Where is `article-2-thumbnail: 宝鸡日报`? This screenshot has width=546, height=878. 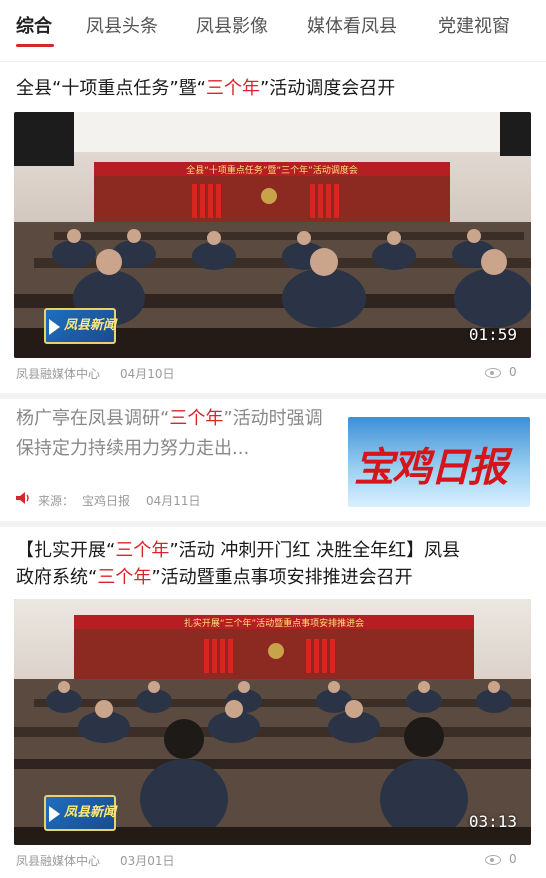 article-2-thumbnail: 宝鸡日报 is located at coordinates (439, 462).